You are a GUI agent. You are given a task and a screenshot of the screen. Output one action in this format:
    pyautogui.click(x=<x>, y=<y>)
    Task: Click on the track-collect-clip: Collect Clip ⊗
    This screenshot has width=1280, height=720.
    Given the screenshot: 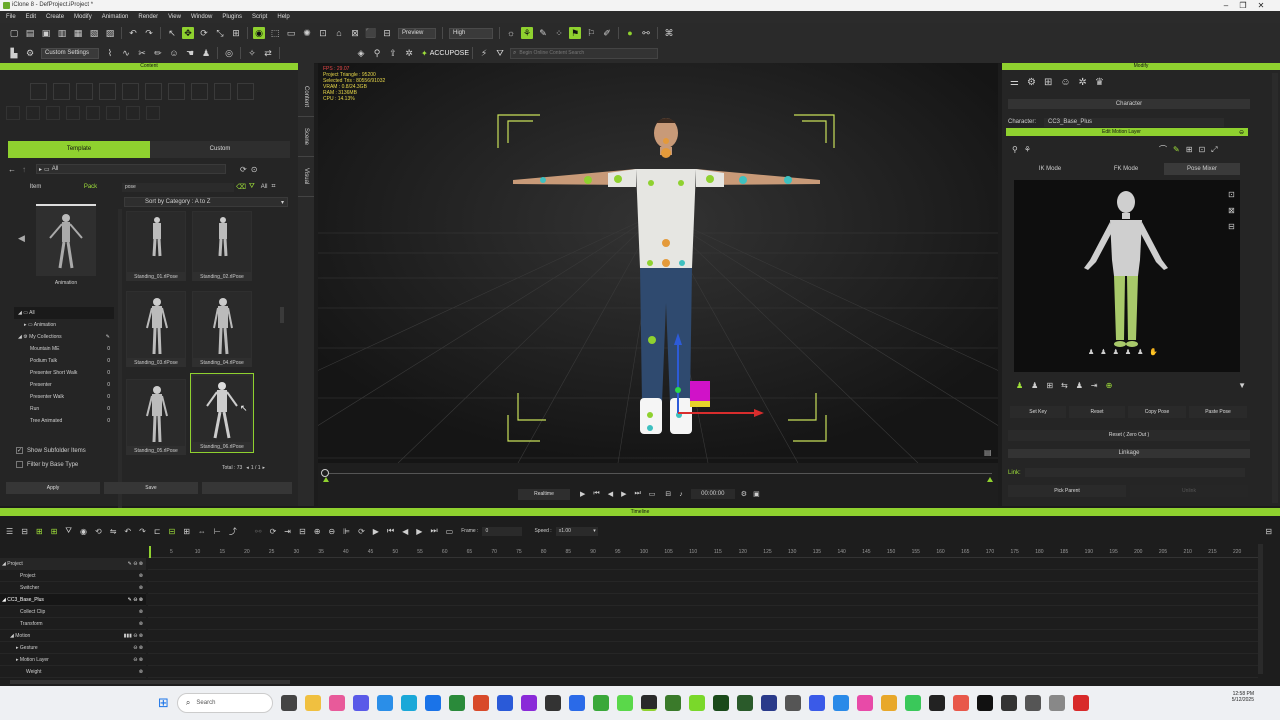 What is the action you would take?
    pyautogui.click(x=73, y=612)
    